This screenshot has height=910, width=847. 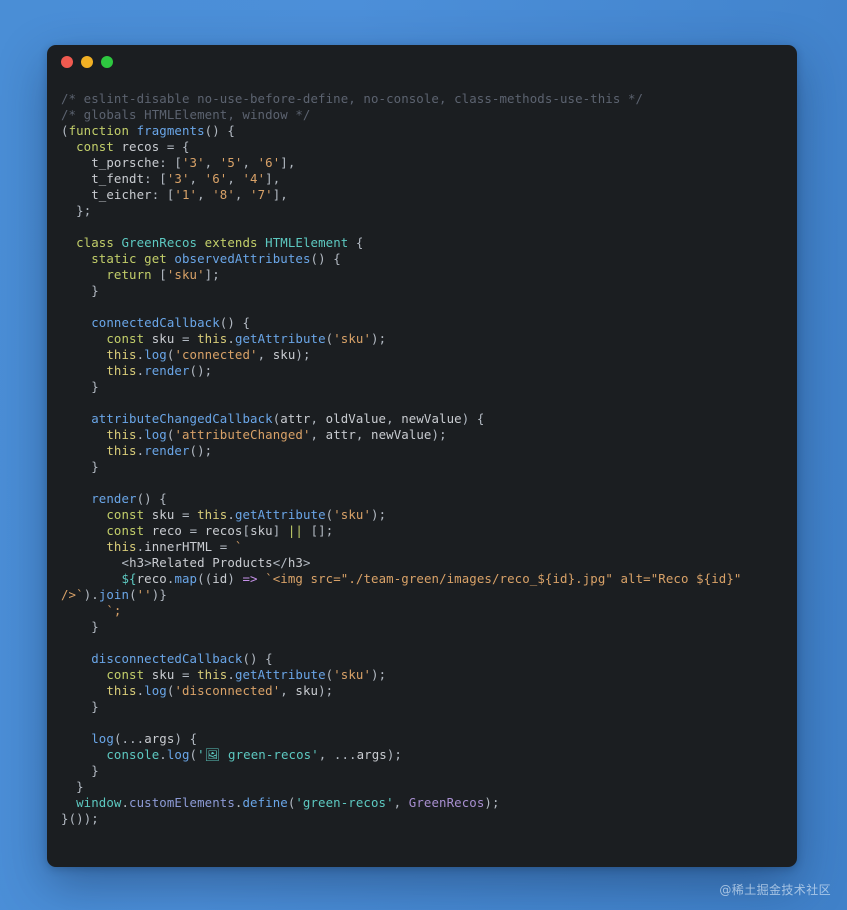 I want to click on window-titlebar, so click(x=422, y=62).